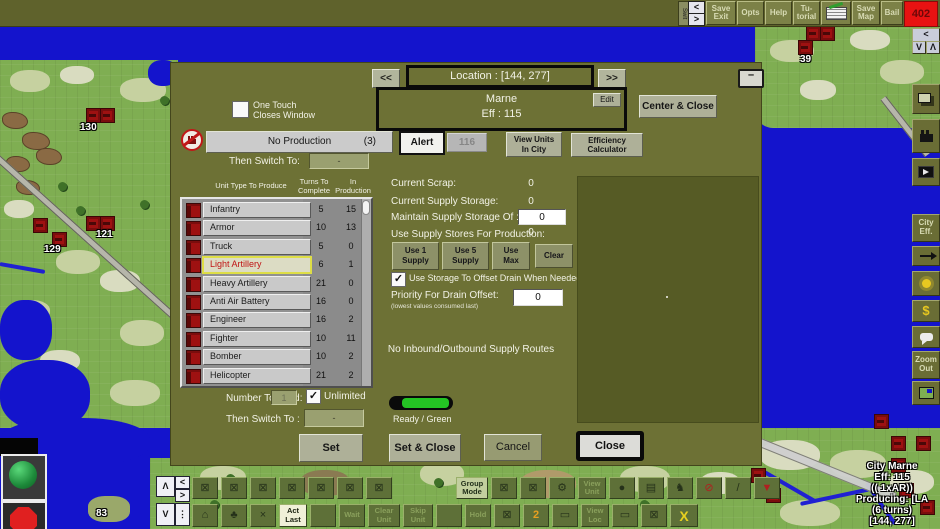  I want to click on group-mode-button: Group Mode, so click(472, 488).